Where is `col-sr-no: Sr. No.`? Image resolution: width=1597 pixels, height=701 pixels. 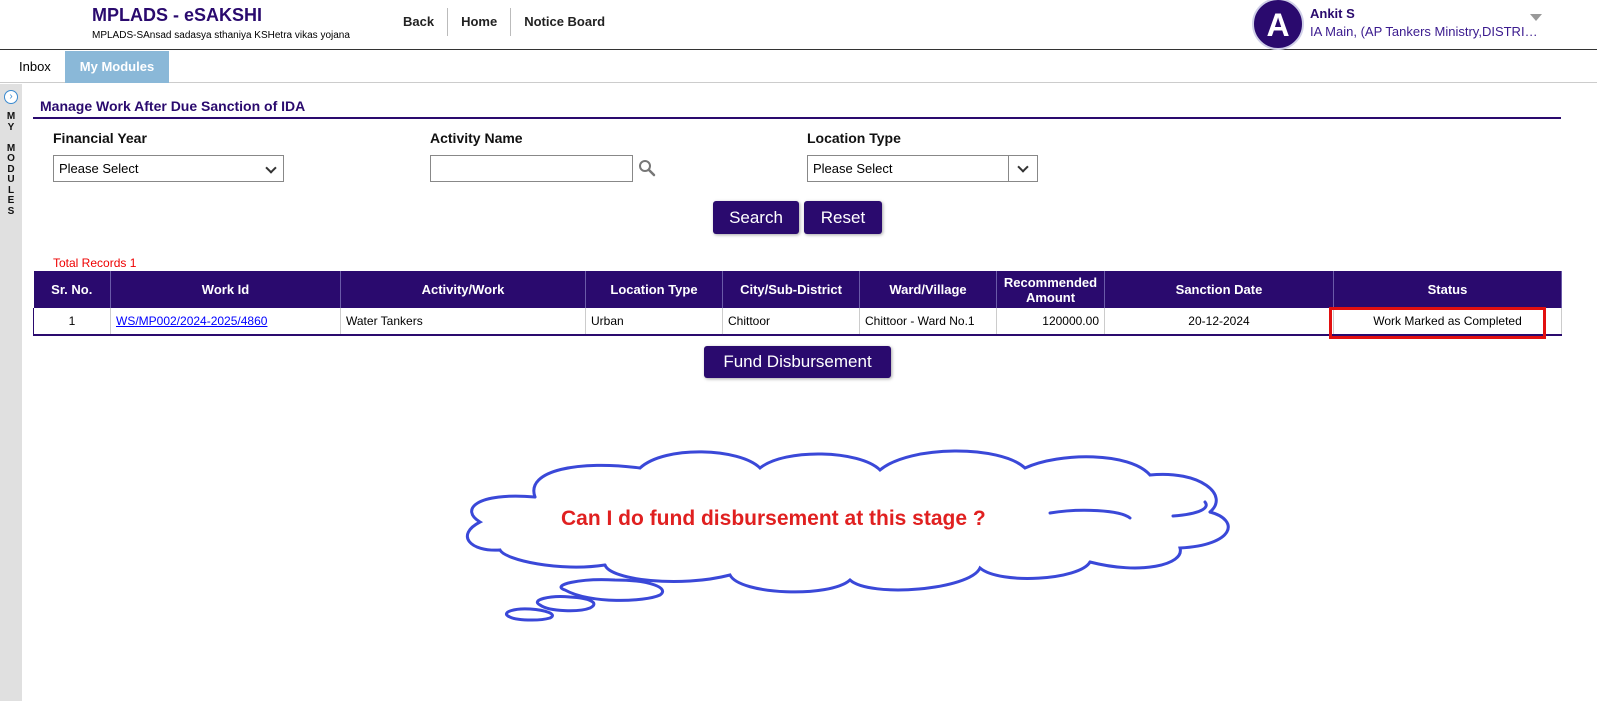 col-sr-no: Sr. No. is located at coordinates (72, 289).